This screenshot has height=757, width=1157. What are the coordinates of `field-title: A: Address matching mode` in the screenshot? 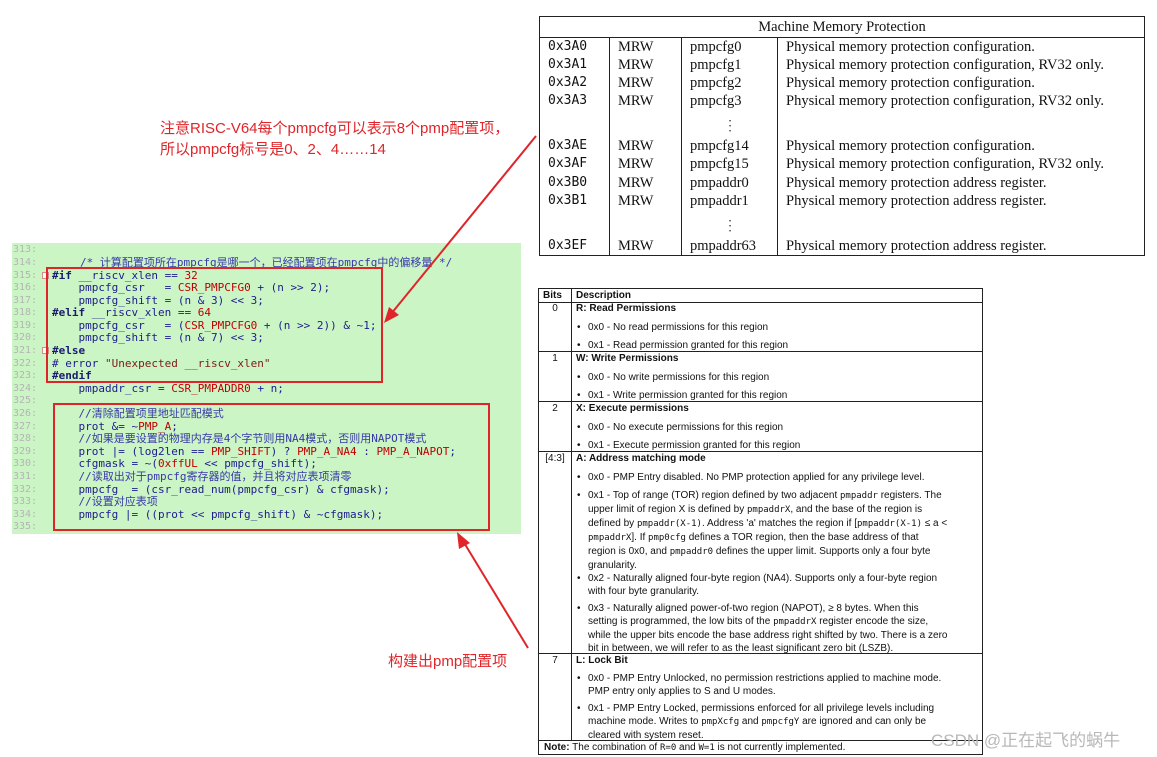 It's located at (641, 458).